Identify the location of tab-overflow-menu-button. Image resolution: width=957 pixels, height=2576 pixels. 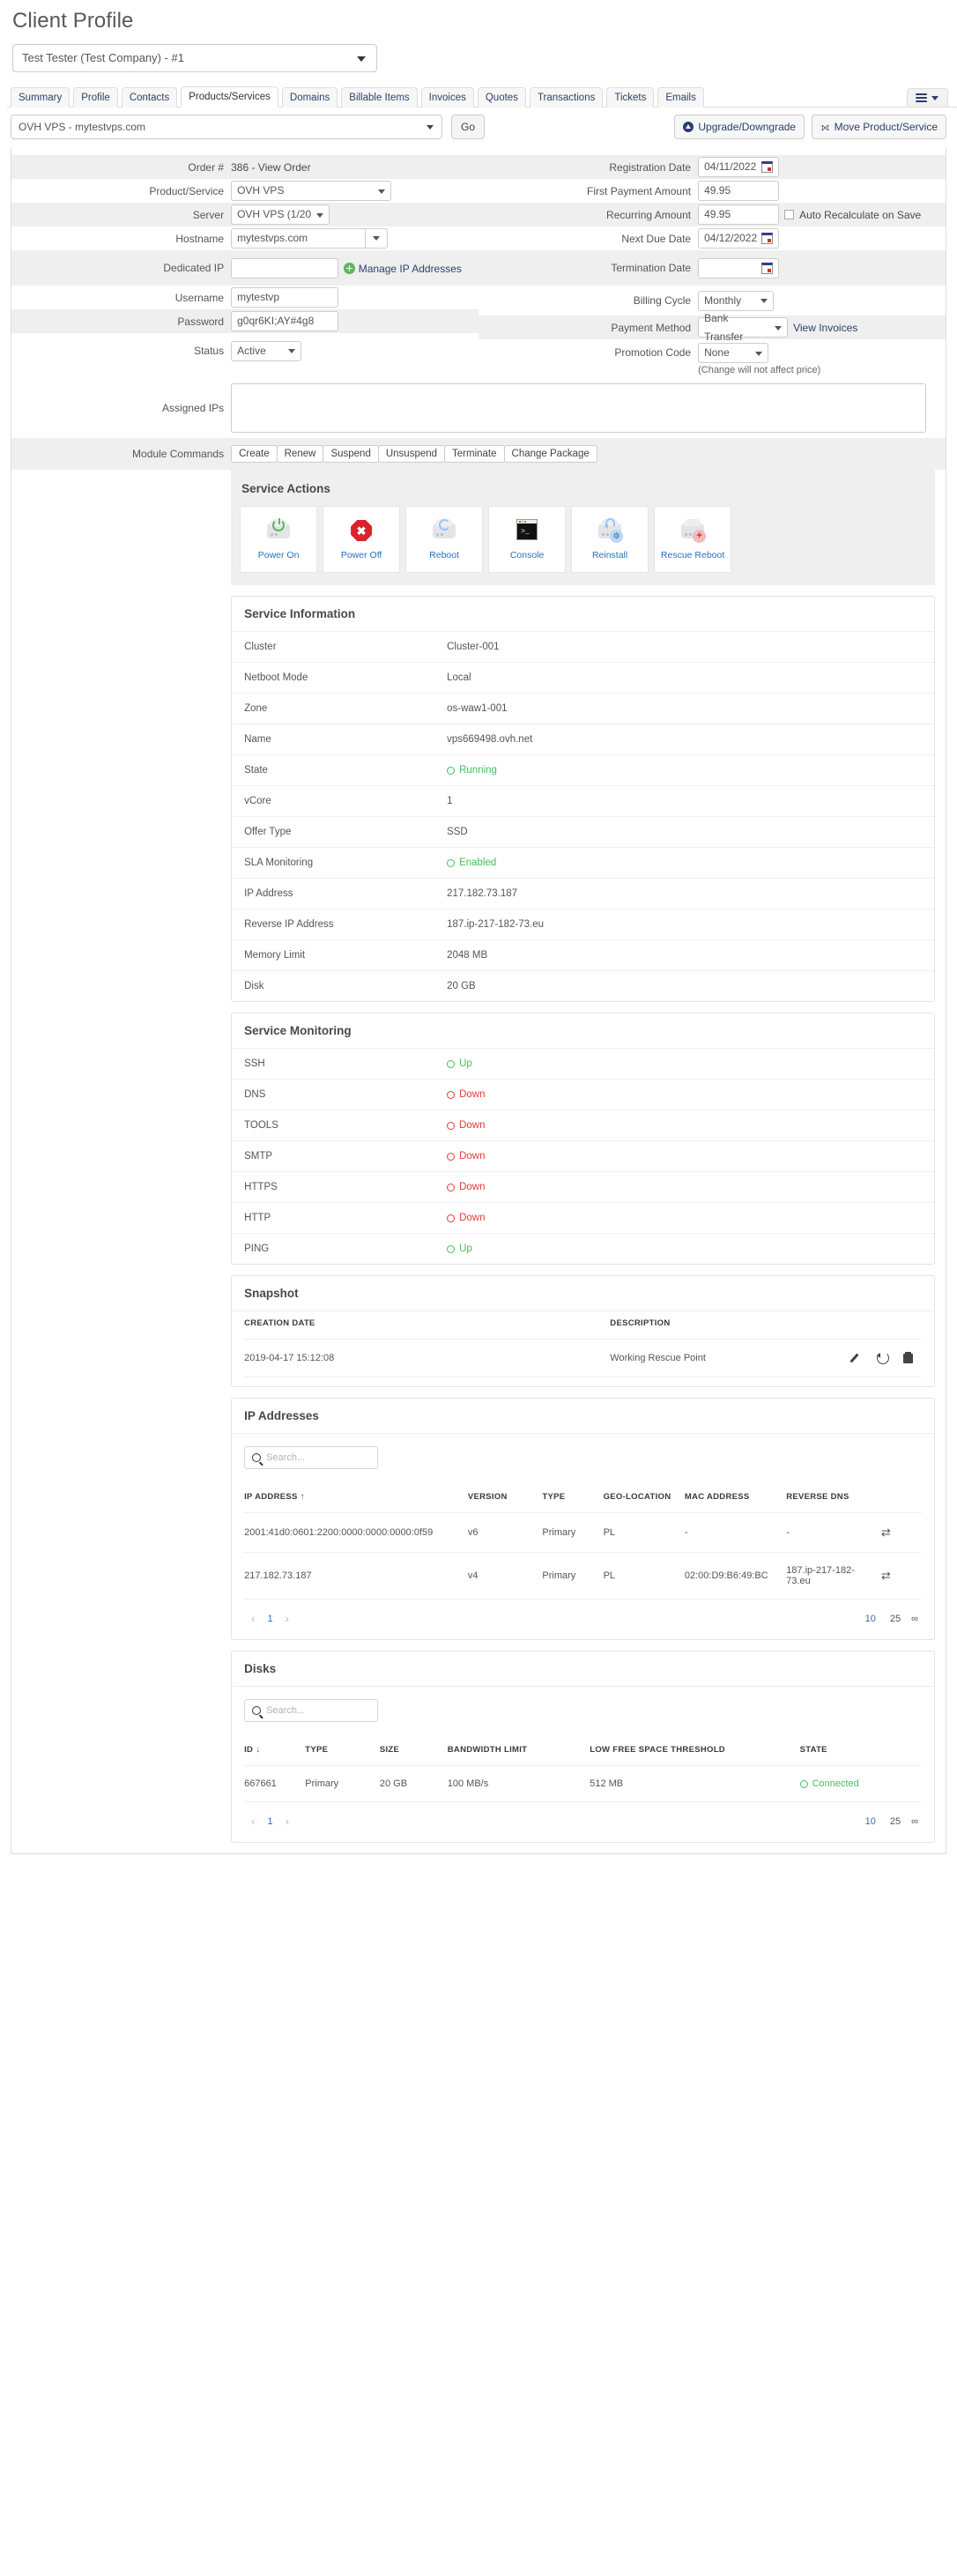
(927, 98).